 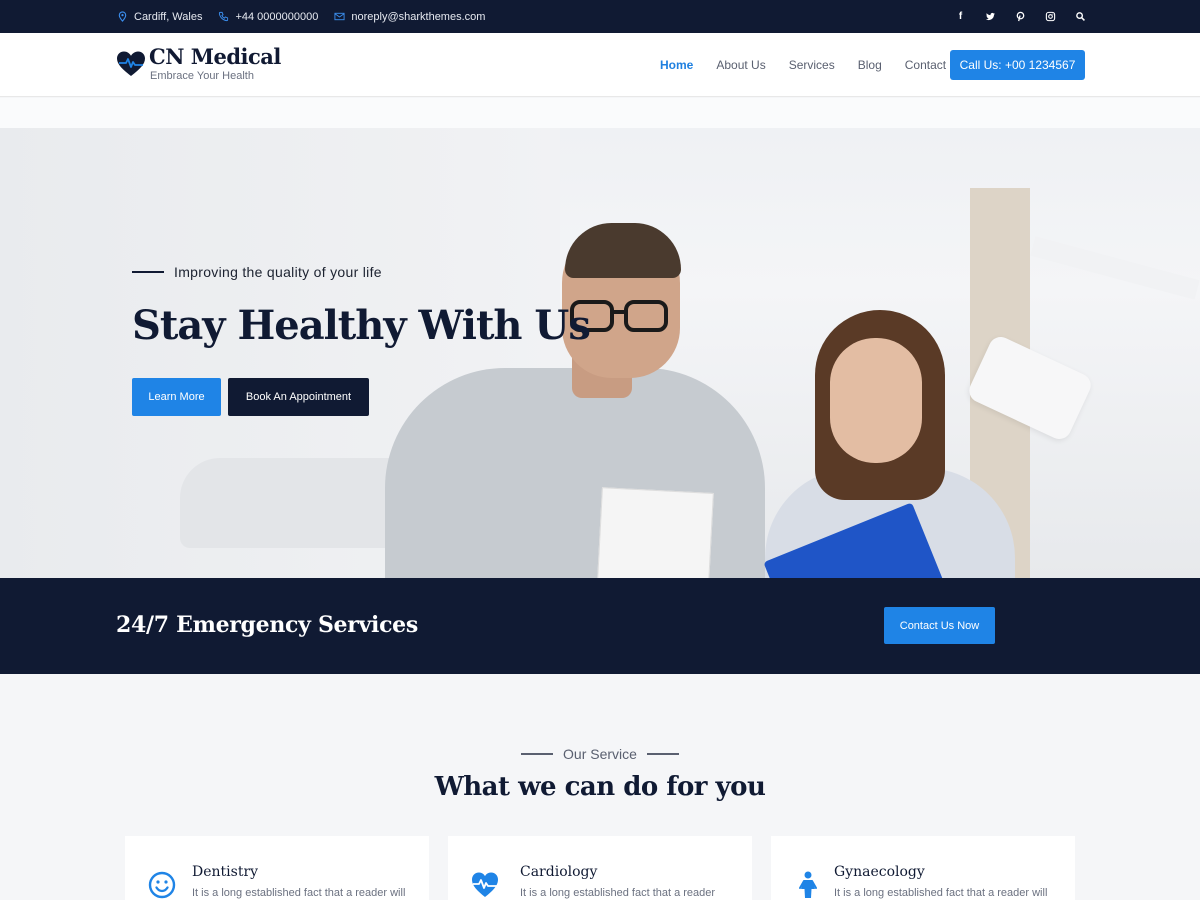 I want to click on contact-us-now-button: Contact Us Now, so click(x=939, y=625).